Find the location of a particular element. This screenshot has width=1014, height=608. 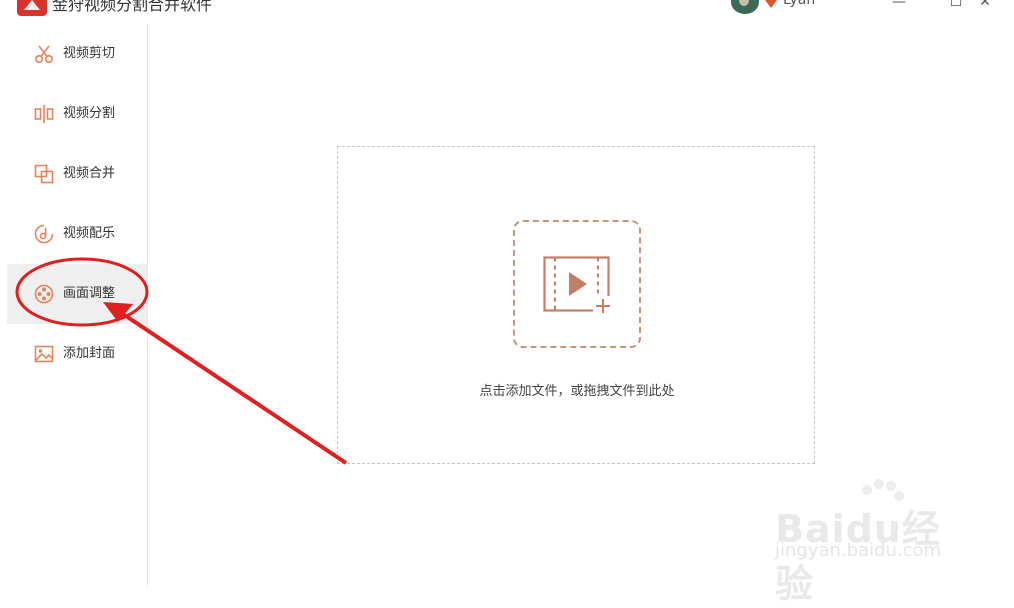

sidebar-item-picture-adjust: 画面调整 is located at coordinates (77, 294).